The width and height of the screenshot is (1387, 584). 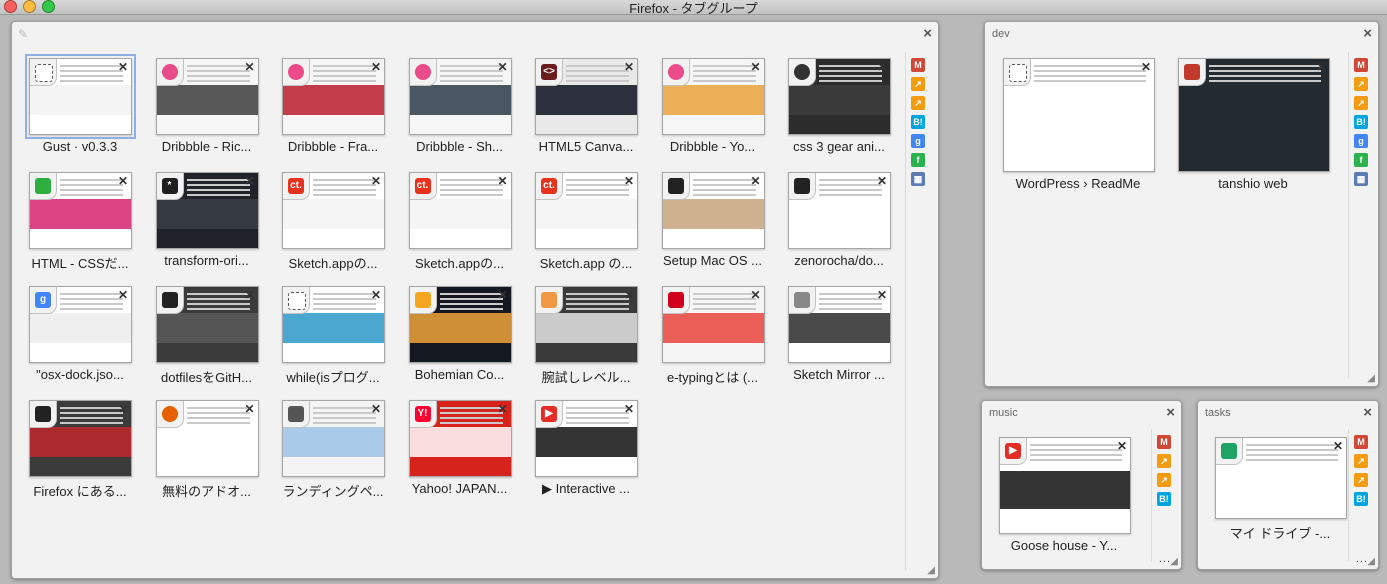 I want to click on group-name: tasks, so click(x=1218, y=413).